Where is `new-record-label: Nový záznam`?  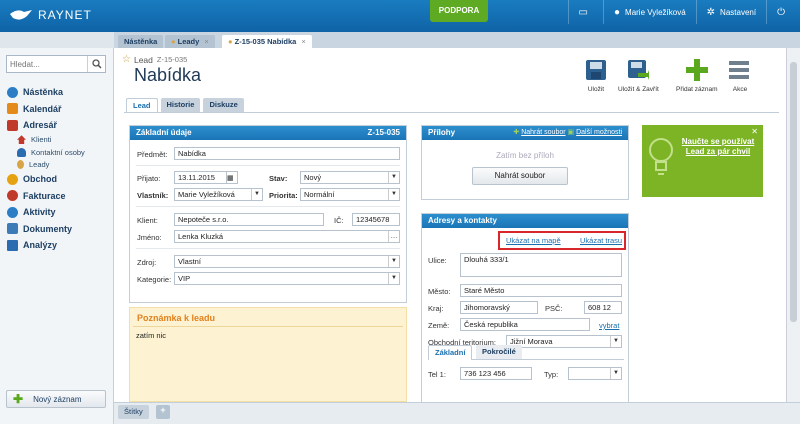
new-record-label: Nový záznam is located at coordinates (57, 399).